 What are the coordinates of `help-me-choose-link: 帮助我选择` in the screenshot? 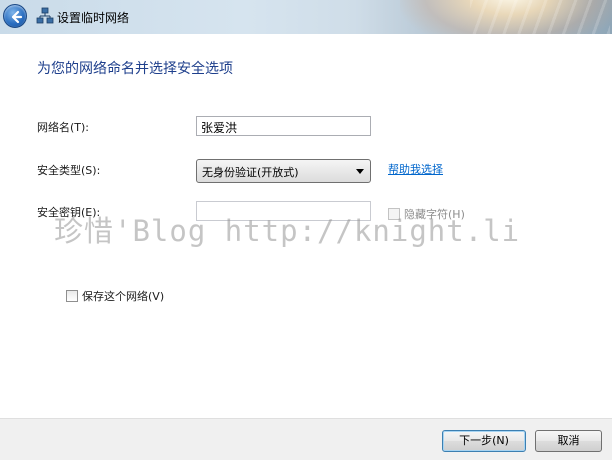 It's located at (415, 169).